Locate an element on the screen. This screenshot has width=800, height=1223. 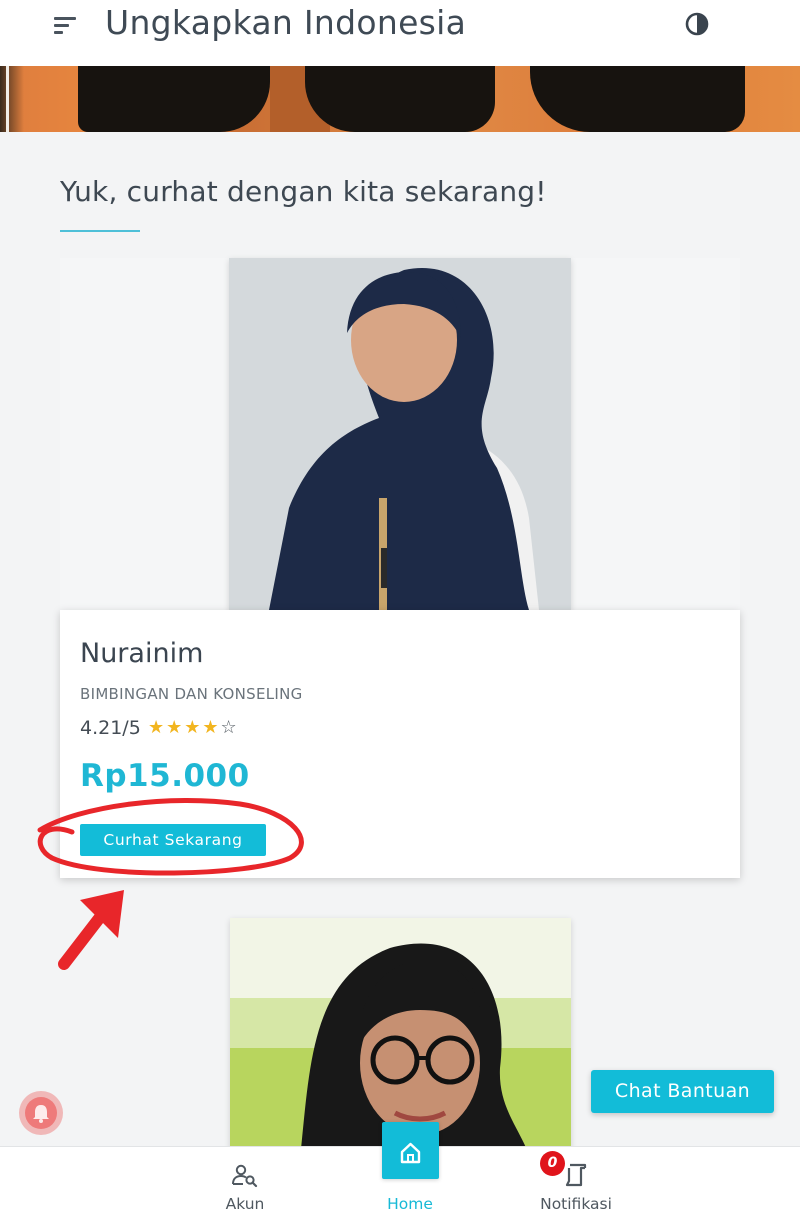
home-icon is located at coordinates (410, 1150).